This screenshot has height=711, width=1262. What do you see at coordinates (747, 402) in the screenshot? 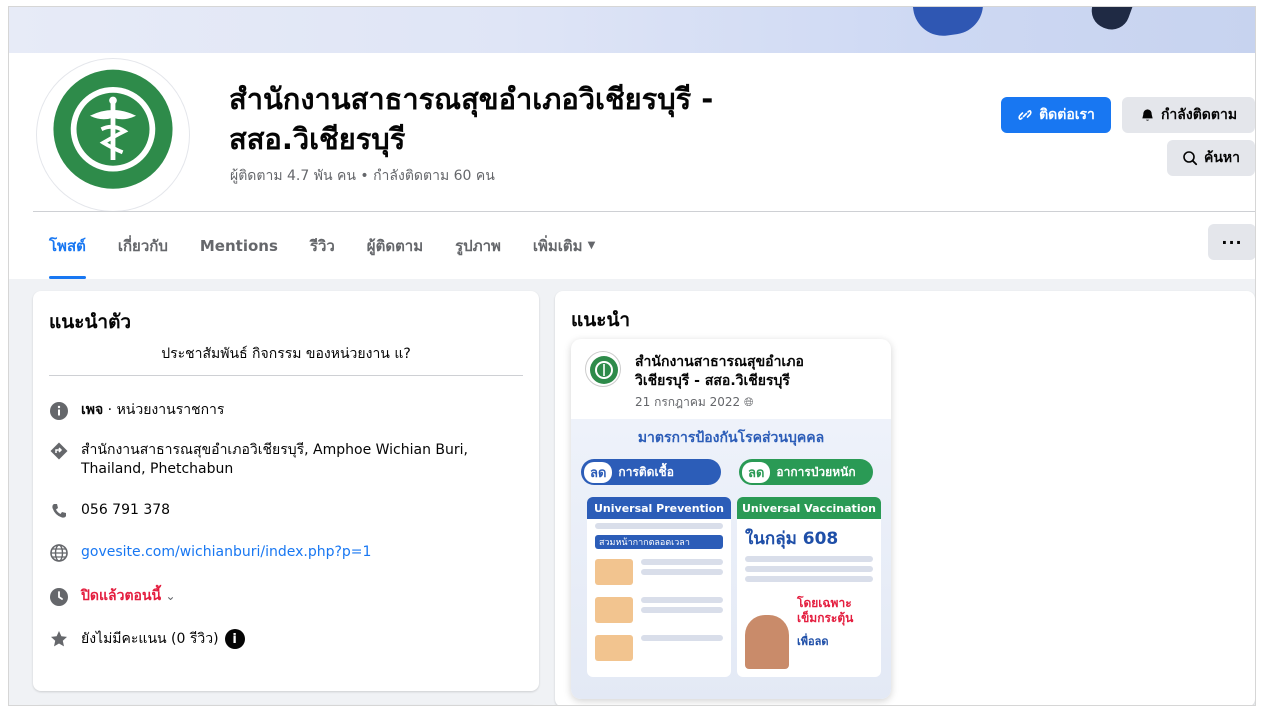
I see `globe-icon: 🌐︎` at bounding box center [747, 402].